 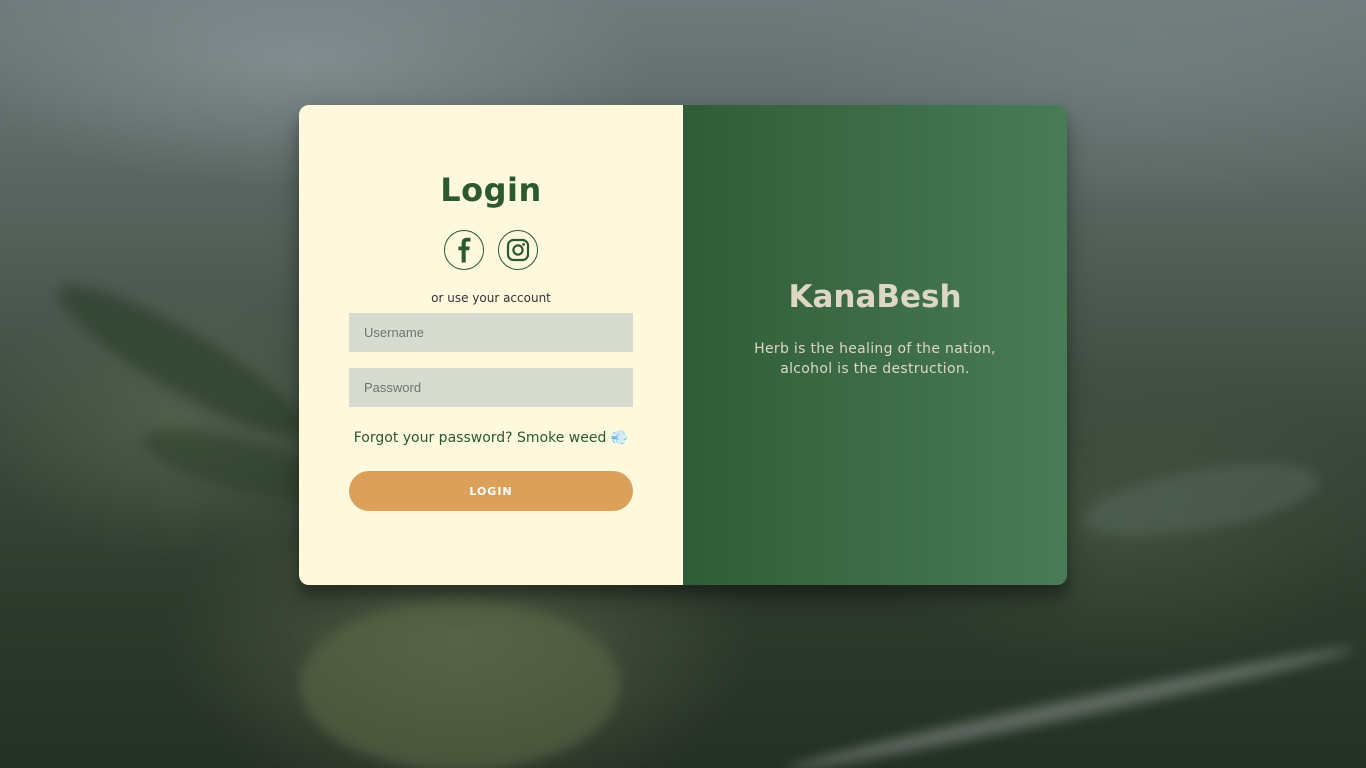 What do you see at coordinates (491, 250) in the screenshot?
I see `social-login-row` at bounding box center [491, 250].